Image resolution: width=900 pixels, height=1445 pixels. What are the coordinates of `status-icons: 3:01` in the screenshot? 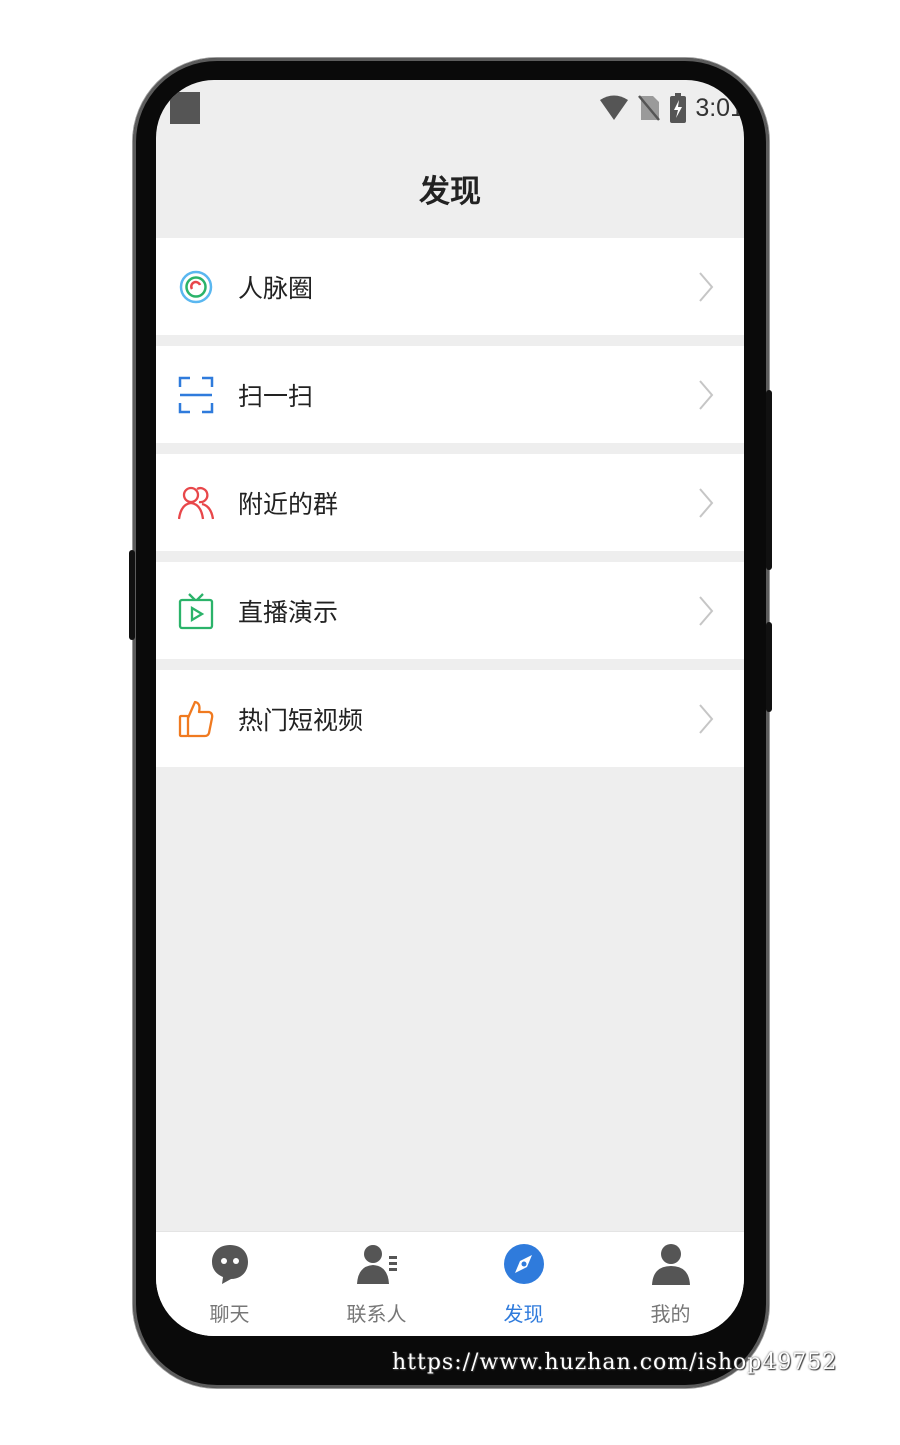 It's located at (671, 108).